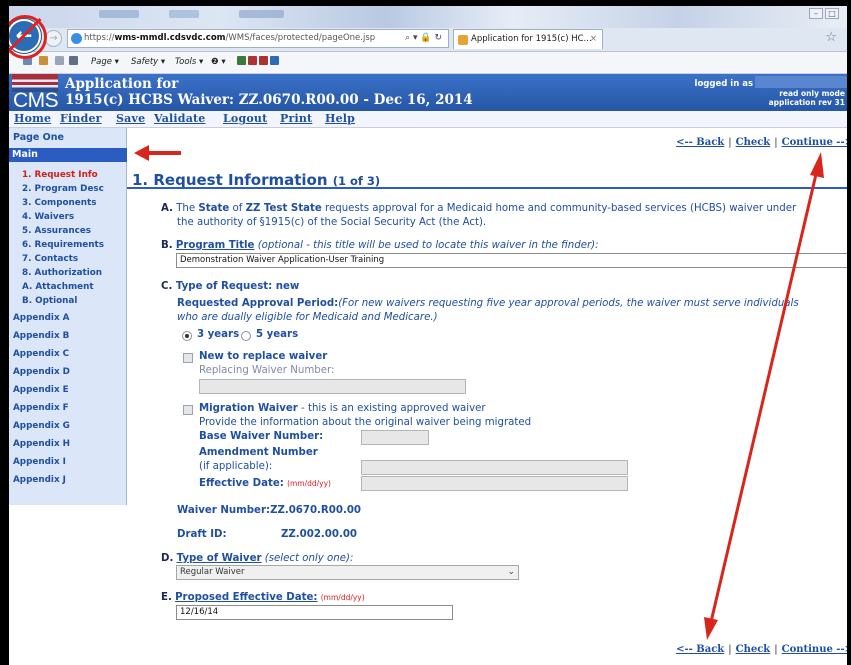 The height and width of the screenshot is (665, 851). I want to click on sidebar-item-authorization: 8. Authorization, so click(62, 273).